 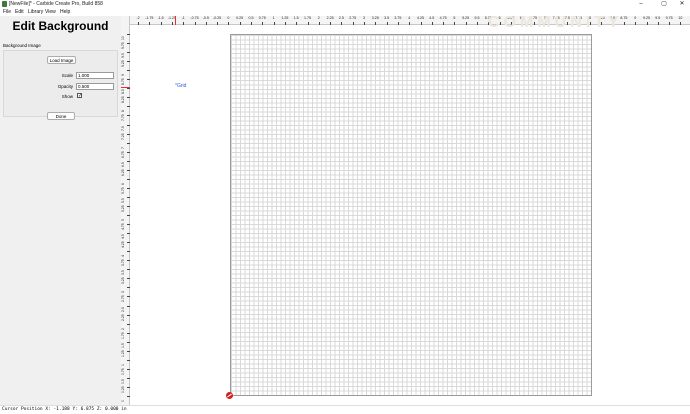 What do you see at coordinates (149, 18) in the screenshot?
I see `ruler-label: -1.75` at bounding box center [149, 18].